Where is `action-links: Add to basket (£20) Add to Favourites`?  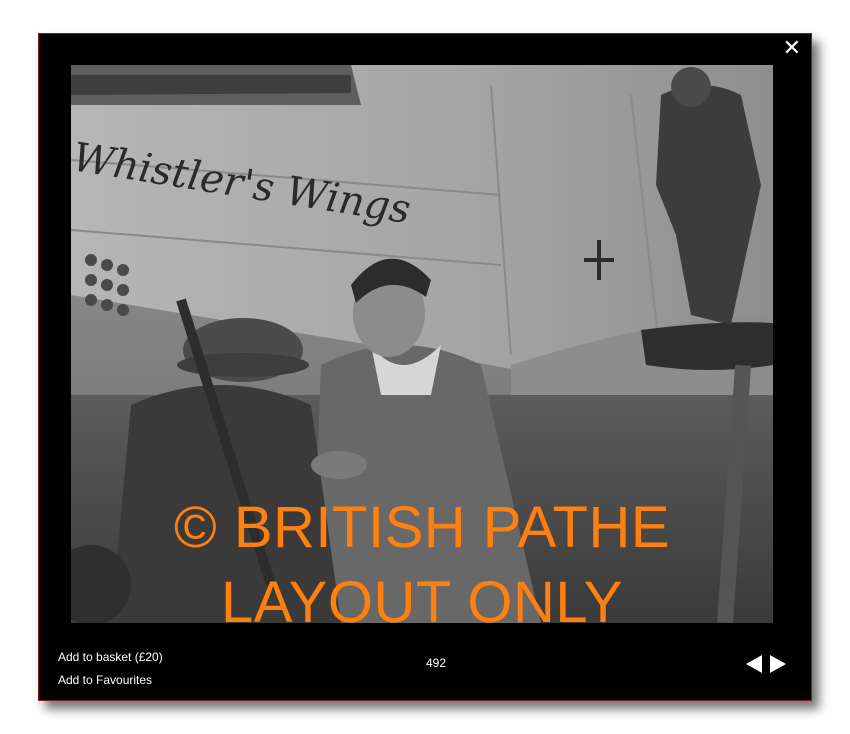
action-links: Add to basket (£20) Add to Favourites is located at coordinates (110, 669).